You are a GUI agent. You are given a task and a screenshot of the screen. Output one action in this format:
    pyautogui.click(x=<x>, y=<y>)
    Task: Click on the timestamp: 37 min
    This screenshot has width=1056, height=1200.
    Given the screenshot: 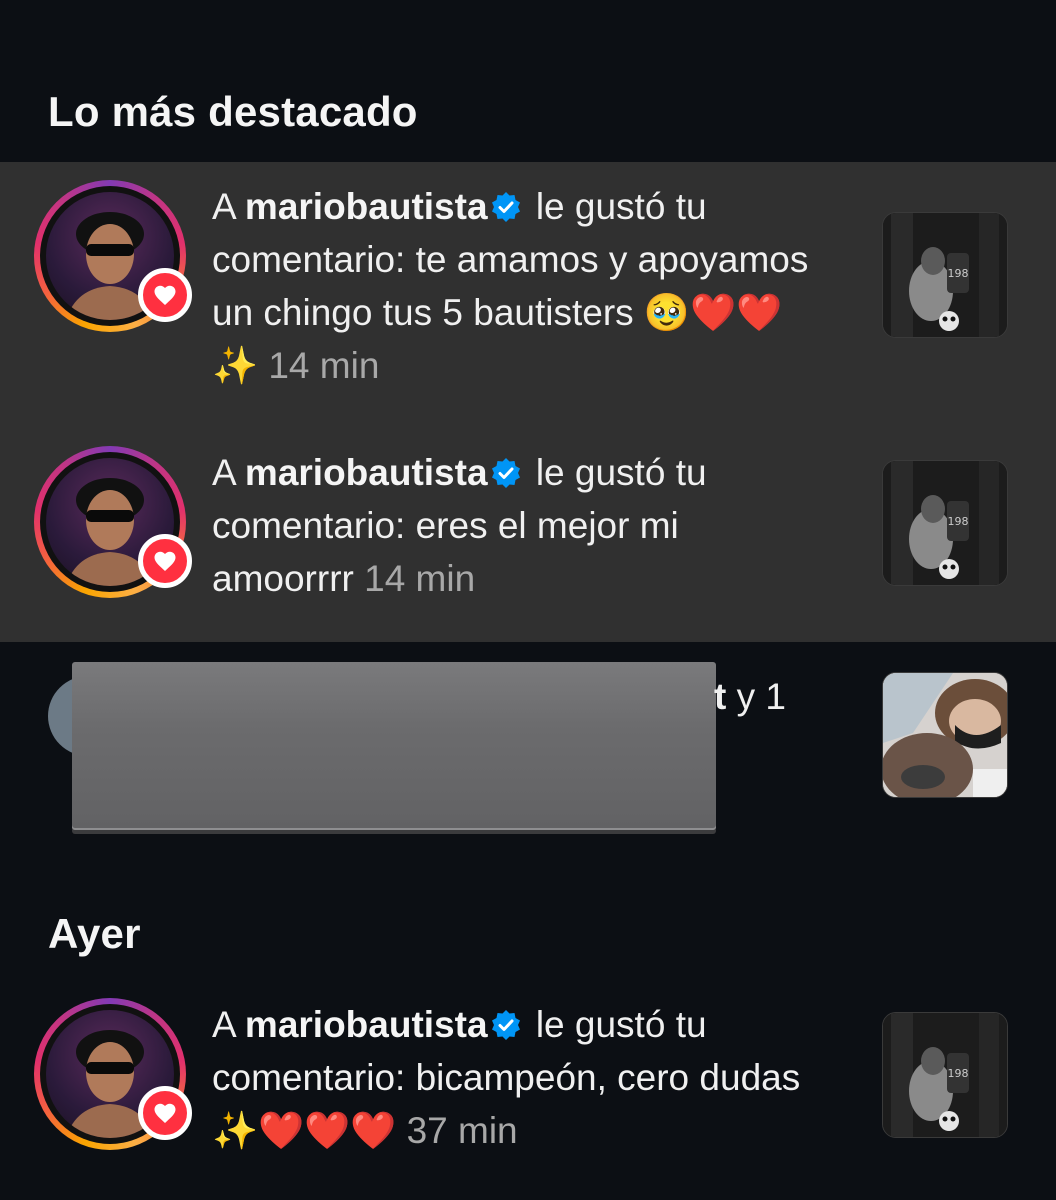 What is the action you would take?
    pyautogui.click(x=462, y=1130)
    